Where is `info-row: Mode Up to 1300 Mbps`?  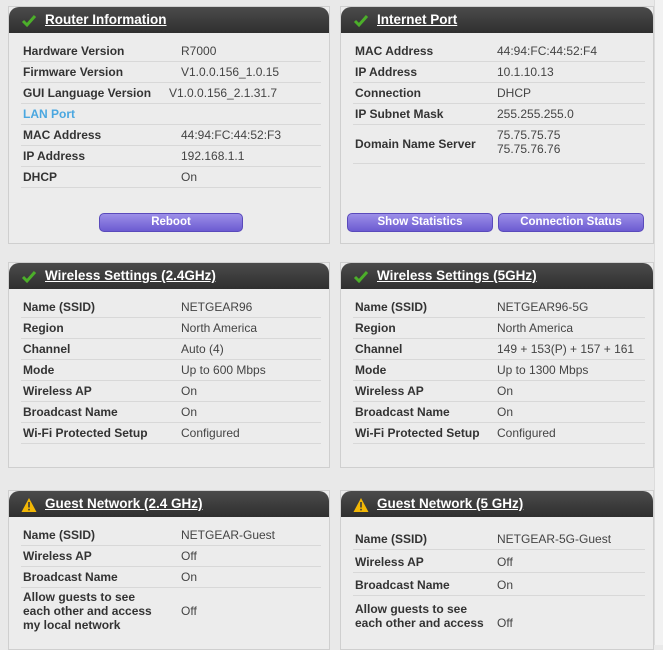
info-row: Mode Up to 1300 Mbps is located at coordinates (499, 370).